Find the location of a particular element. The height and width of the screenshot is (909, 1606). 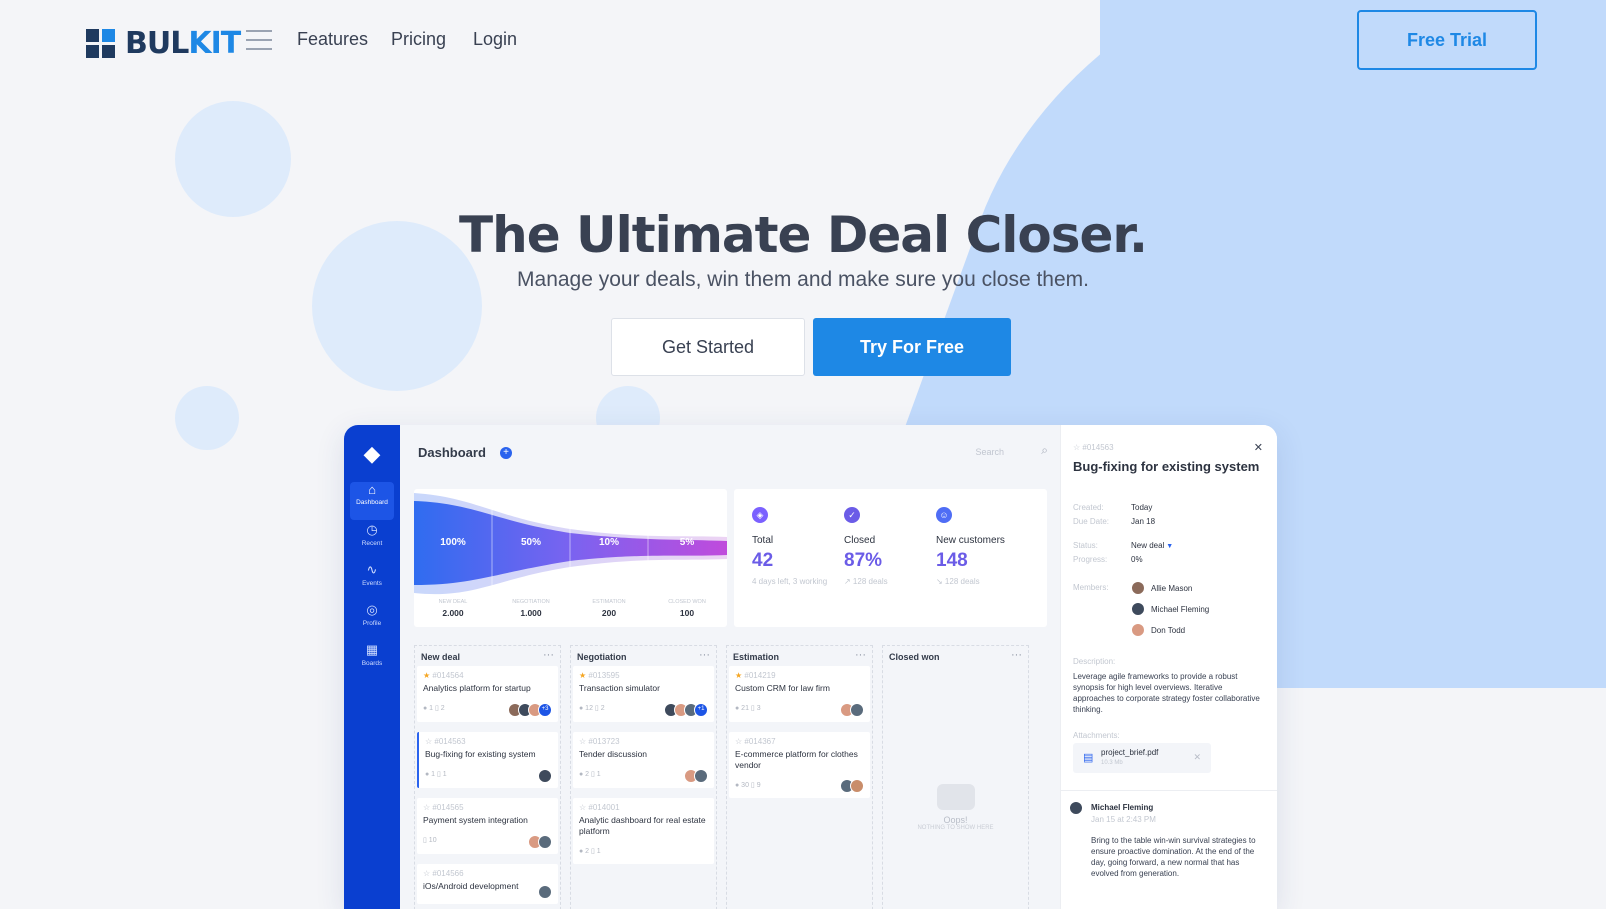

comment-author: Michael Fleming is located at coordinates (1122, 807).